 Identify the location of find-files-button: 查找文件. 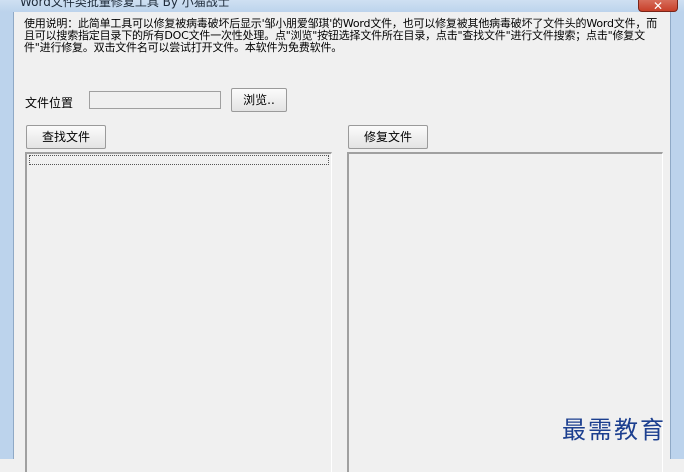
(66, 137).